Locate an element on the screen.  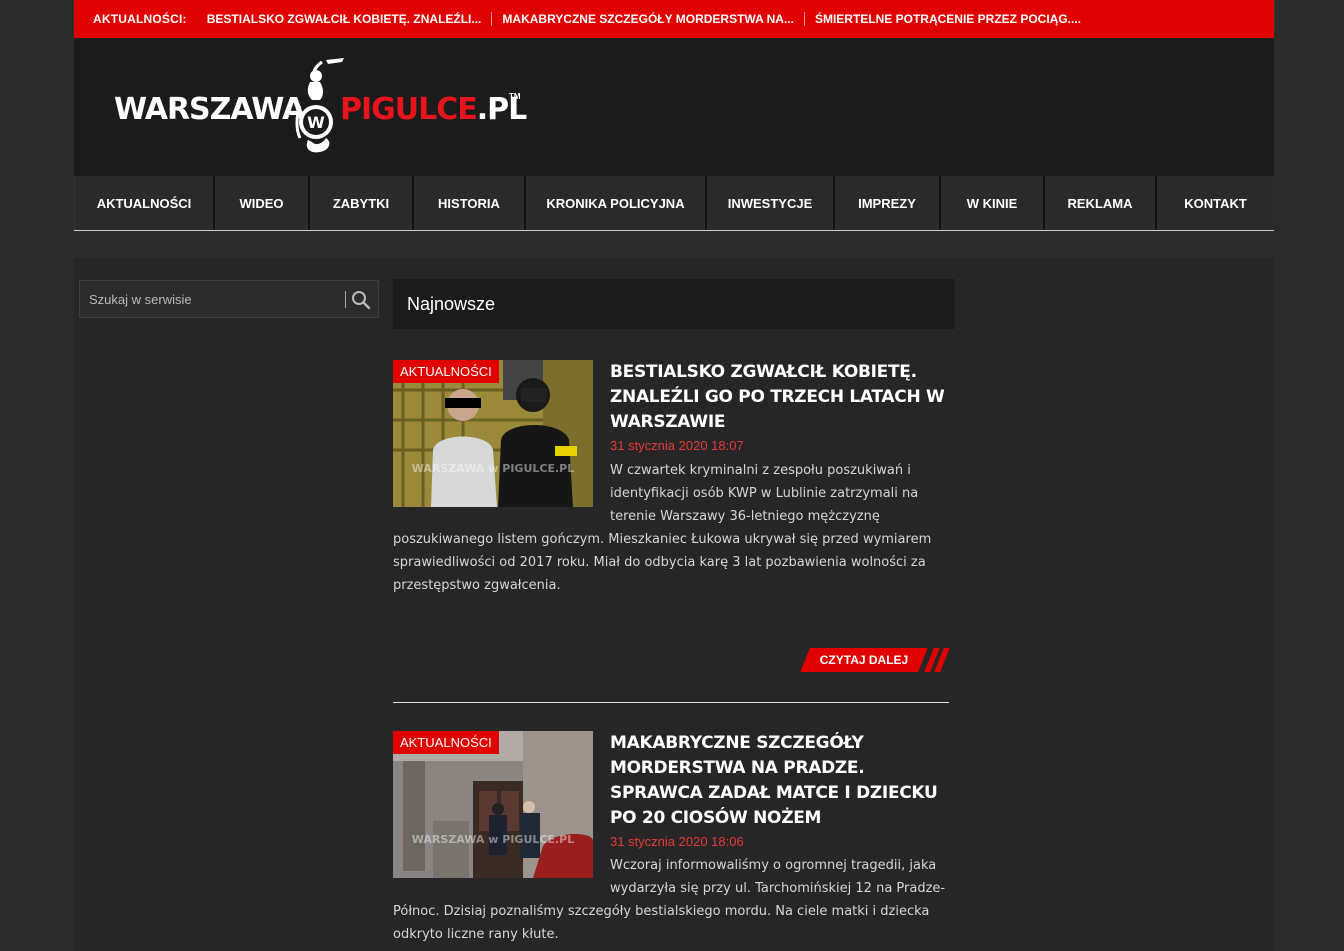
search-icon is located at coordinates (361, 300).